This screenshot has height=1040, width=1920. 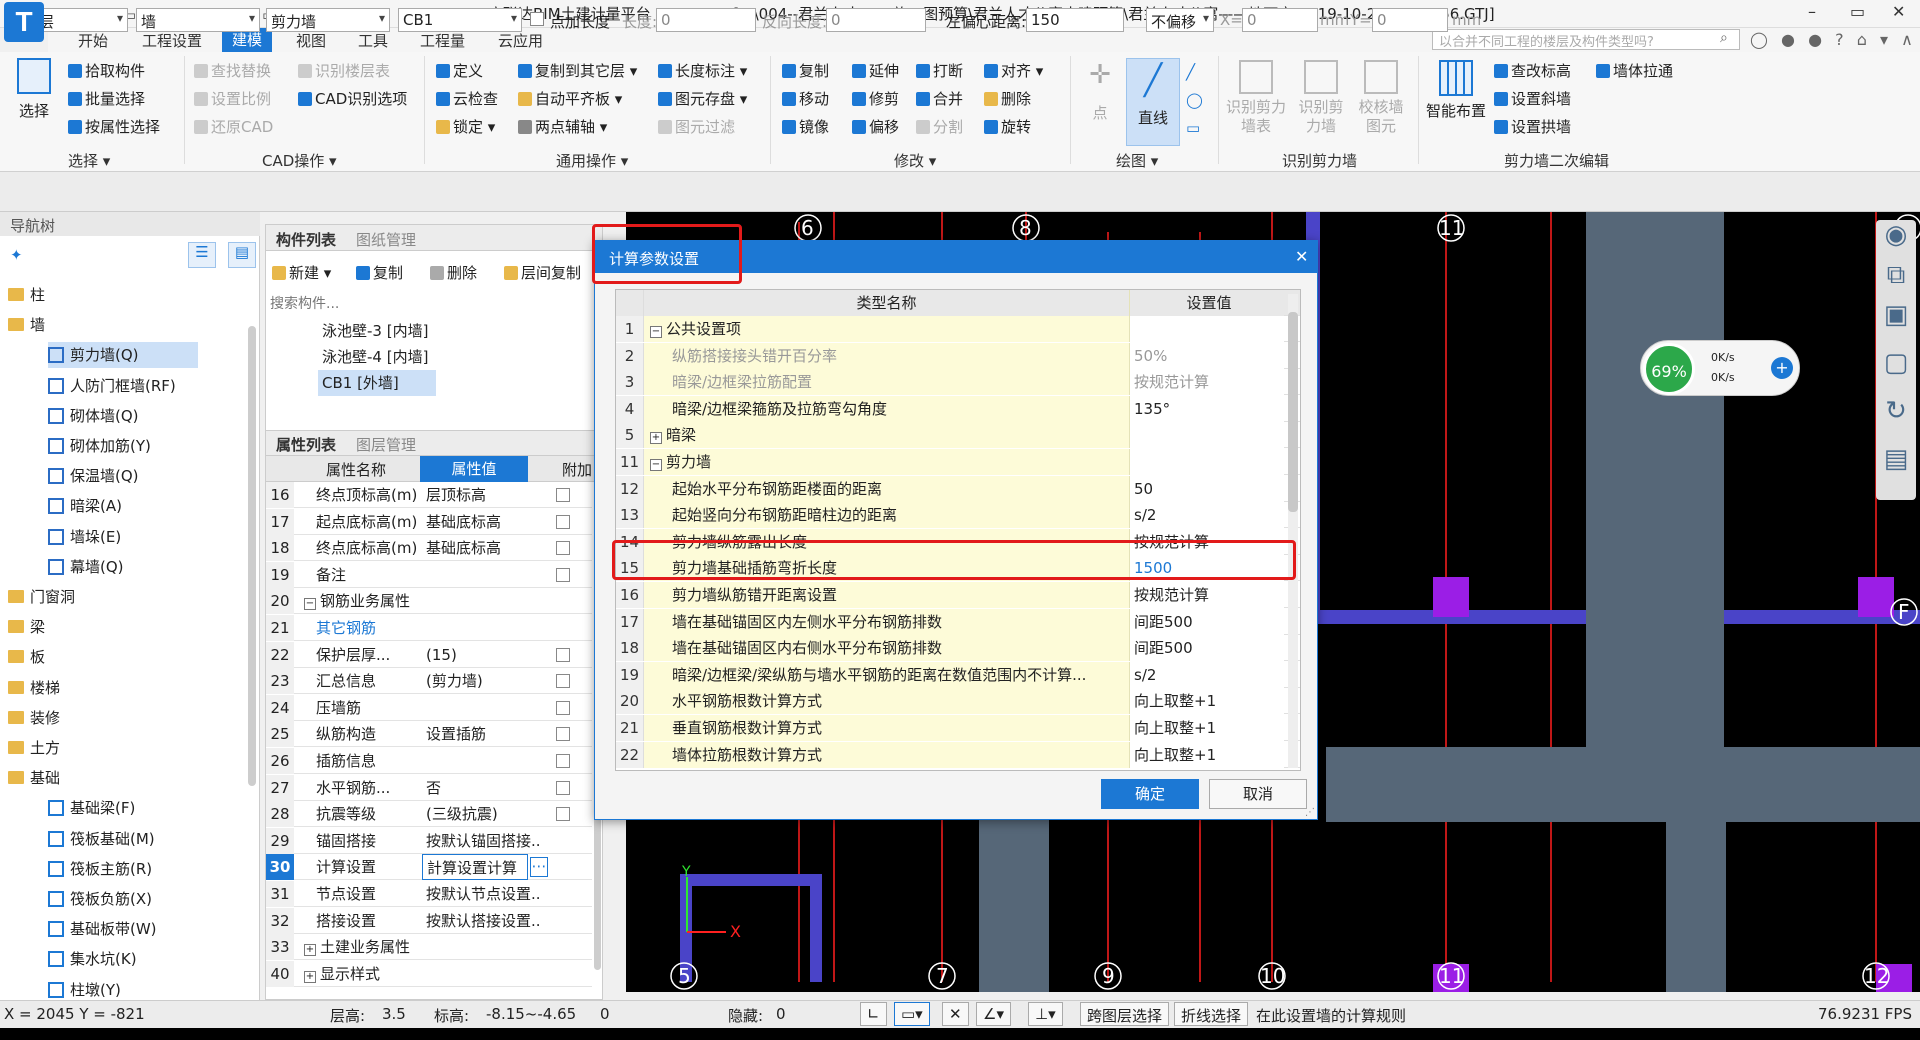 What do you see at coordinates (1884, 39) in the screenshot?
I see `options-icon: ▾` at bounding box center [1884, 39].